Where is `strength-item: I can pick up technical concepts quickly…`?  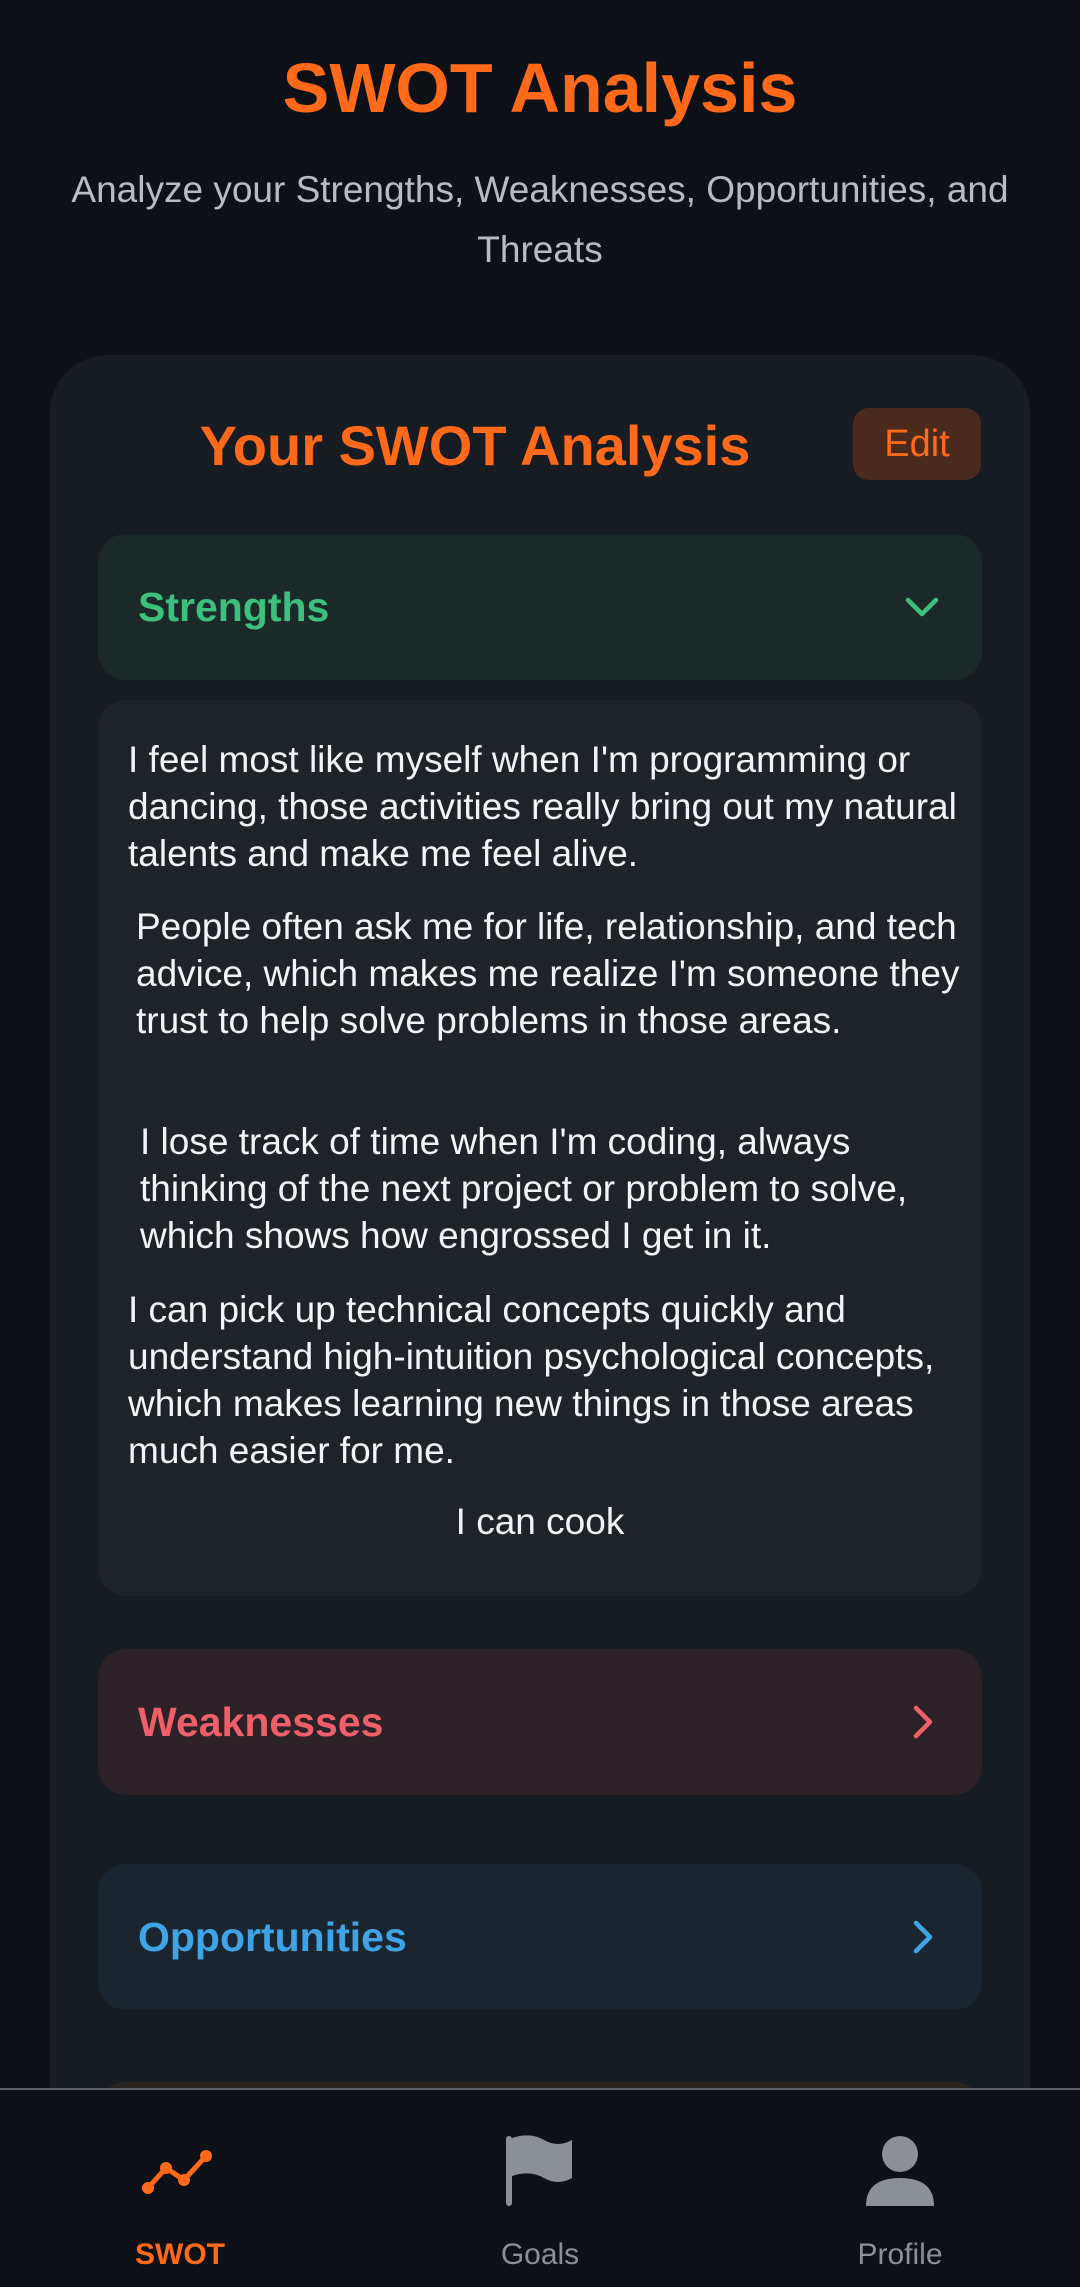
strength-item: I can pick up technical concepts quickly… is located at coordinates (531, 1380).